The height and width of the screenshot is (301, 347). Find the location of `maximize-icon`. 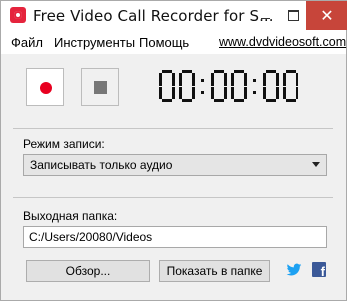

maximize-icon is located at coordinates (293, 15).